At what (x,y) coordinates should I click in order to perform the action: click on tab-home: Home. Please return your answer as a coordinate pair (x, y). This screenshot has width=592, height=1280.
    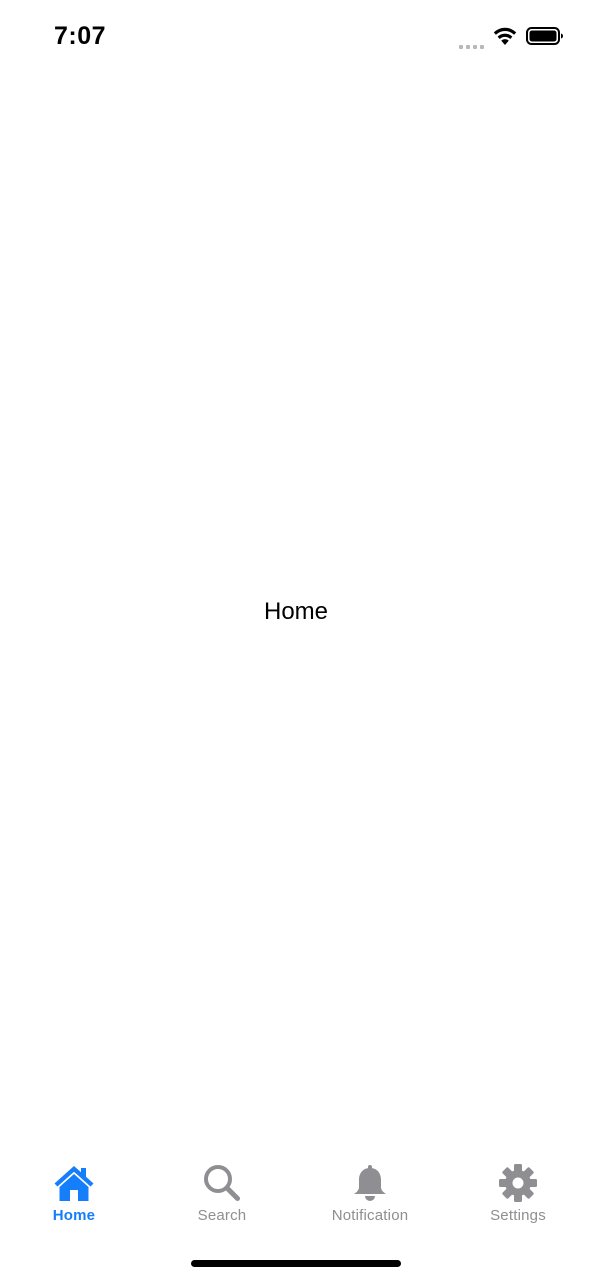
    Looking at the image, I should click on (74, 1193).